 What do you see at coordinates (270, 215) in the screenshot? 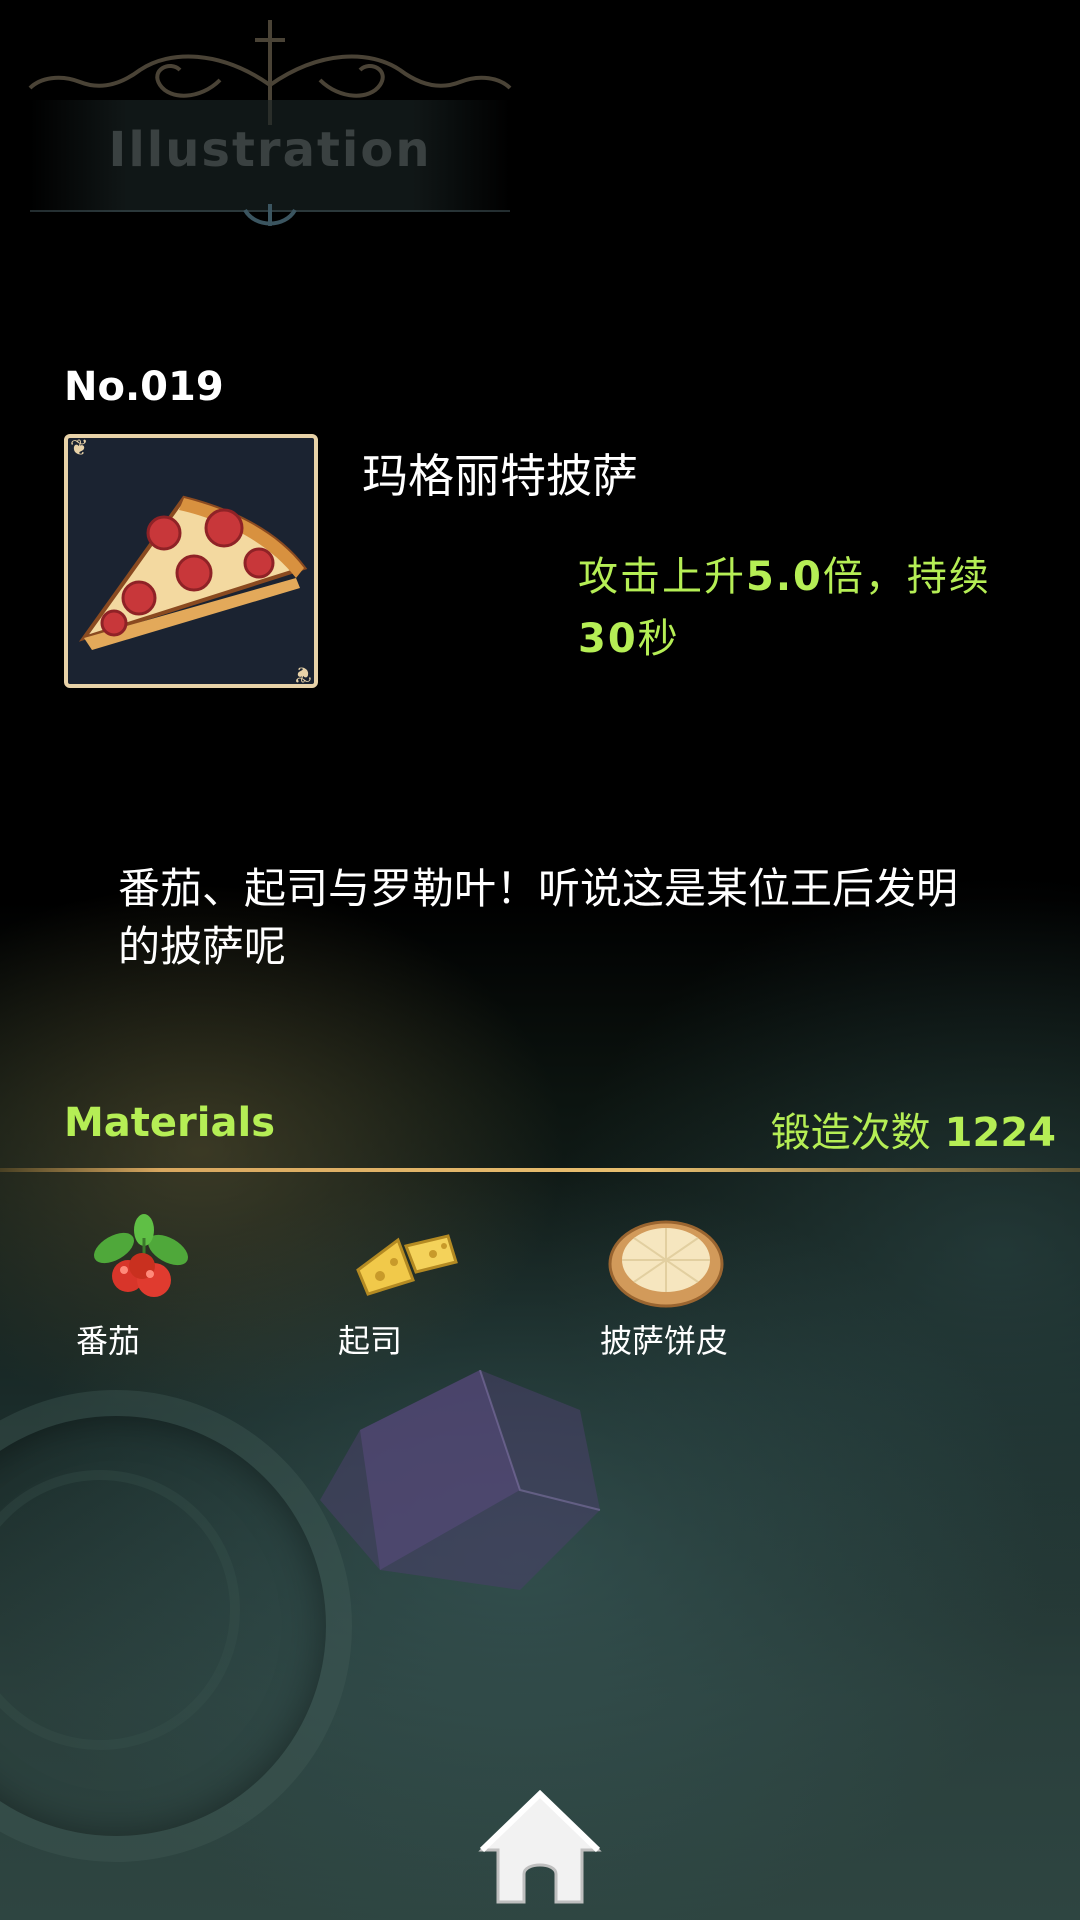
I see `header-bottom-ornament` at bounding box center [270, 215].